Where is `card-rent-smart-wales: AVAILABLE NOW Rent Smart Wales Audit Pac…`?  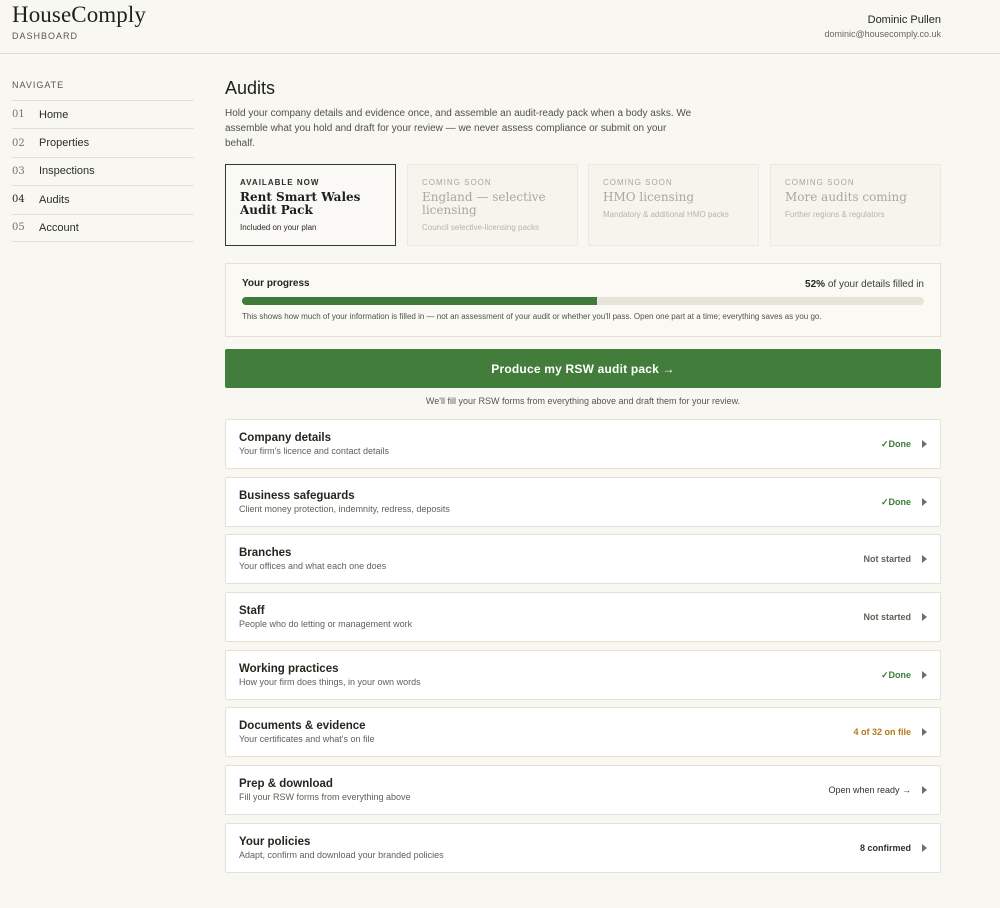
card-rent-smart-wales: AVAILABLE NOW Rent Smart Wales Audit Pac… is located at coordinates (310, 205).